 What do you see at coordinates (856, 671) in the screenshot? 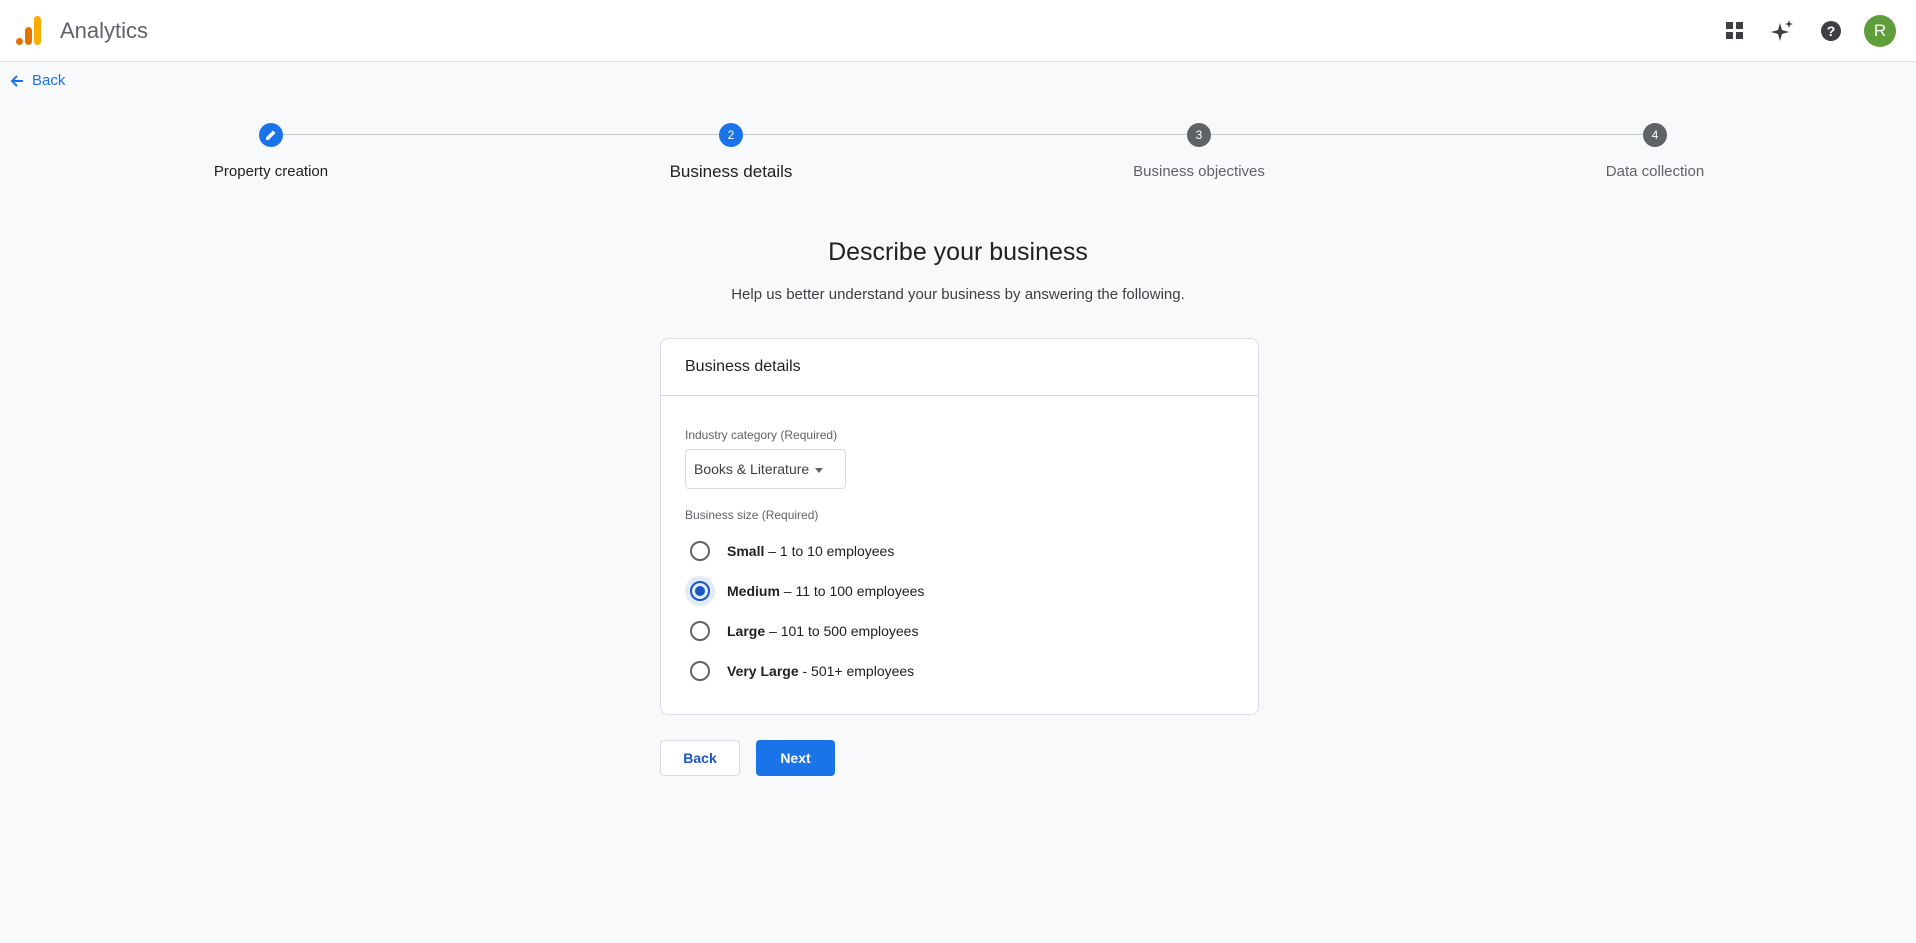
I see `option-description: - 501+ employees` at bounding box center [856, 671].